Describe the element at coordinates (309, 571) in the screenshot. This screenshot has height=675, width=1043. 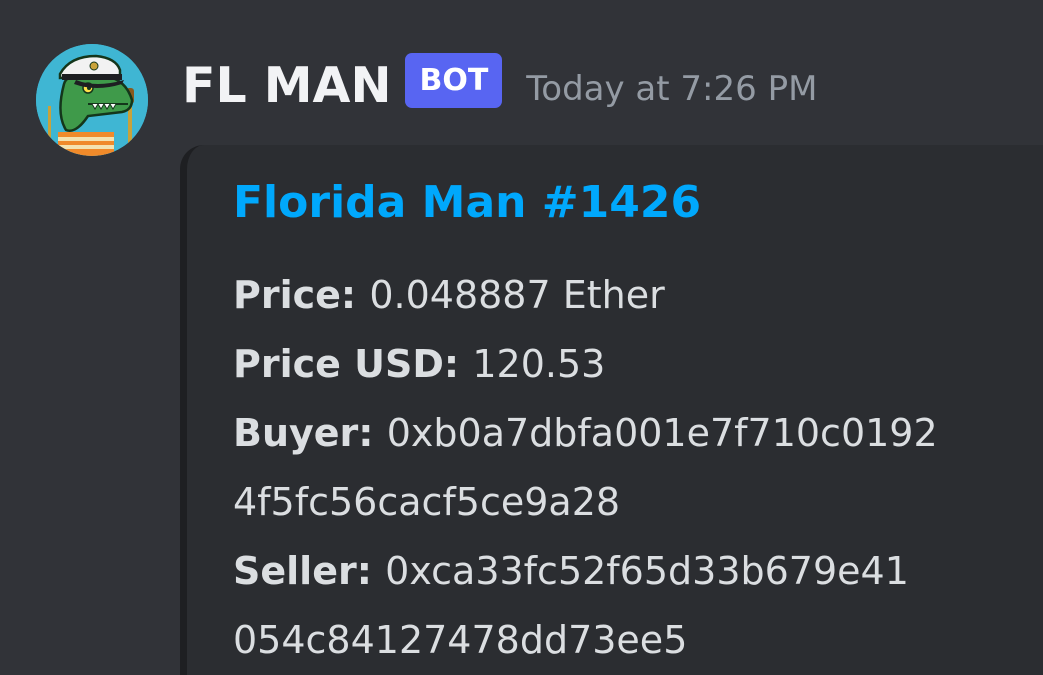
I see `seller-label: Seller:` at that location.